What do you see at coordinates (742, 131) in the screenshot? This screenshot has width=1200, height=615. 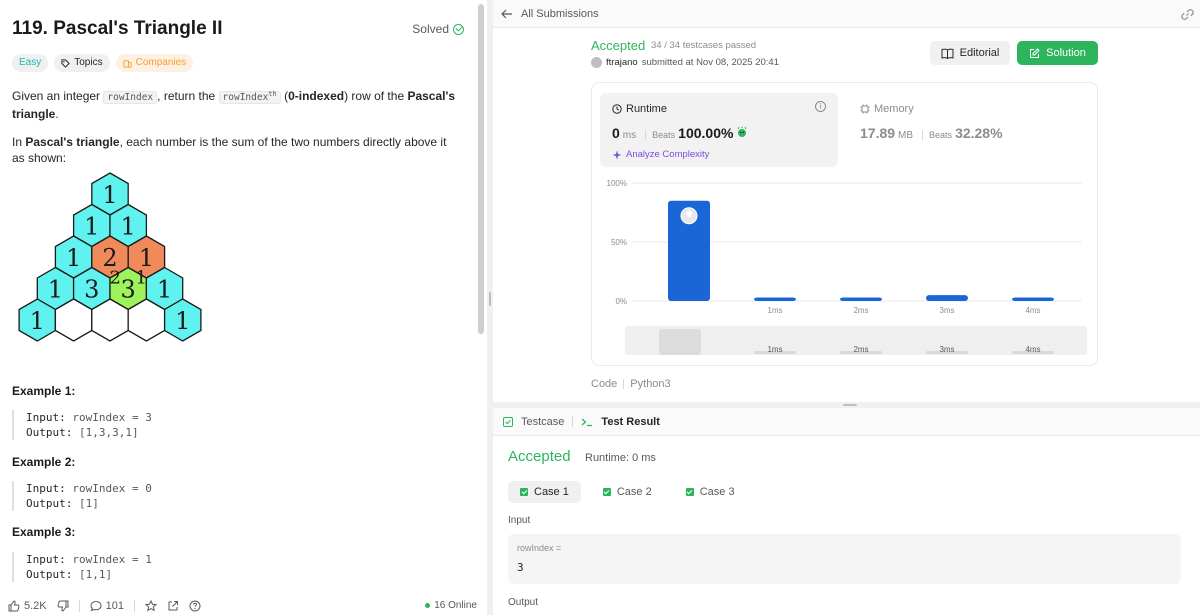 I see `celebration-icon` at bounding box center [742, 131].